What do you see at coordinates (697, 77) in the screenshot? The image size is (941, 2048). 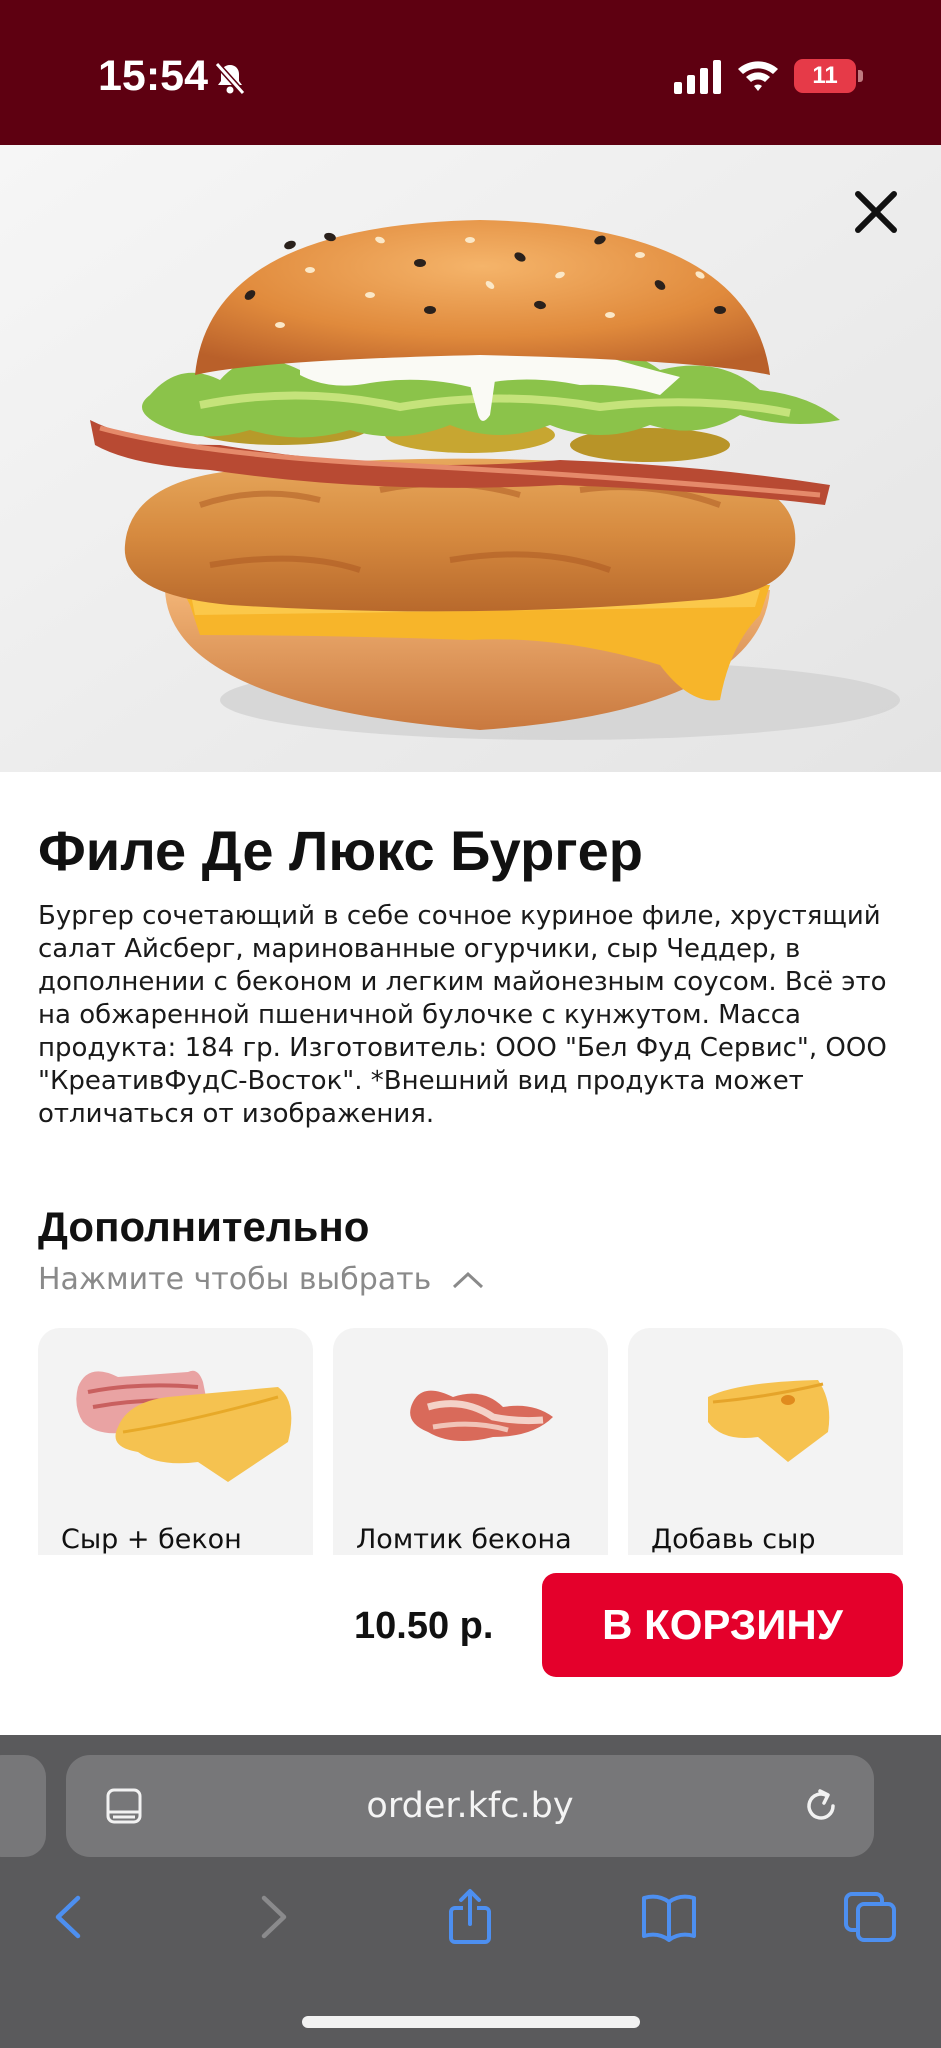 I see `cellular-signal-icon` at bounding box center [697, 77].